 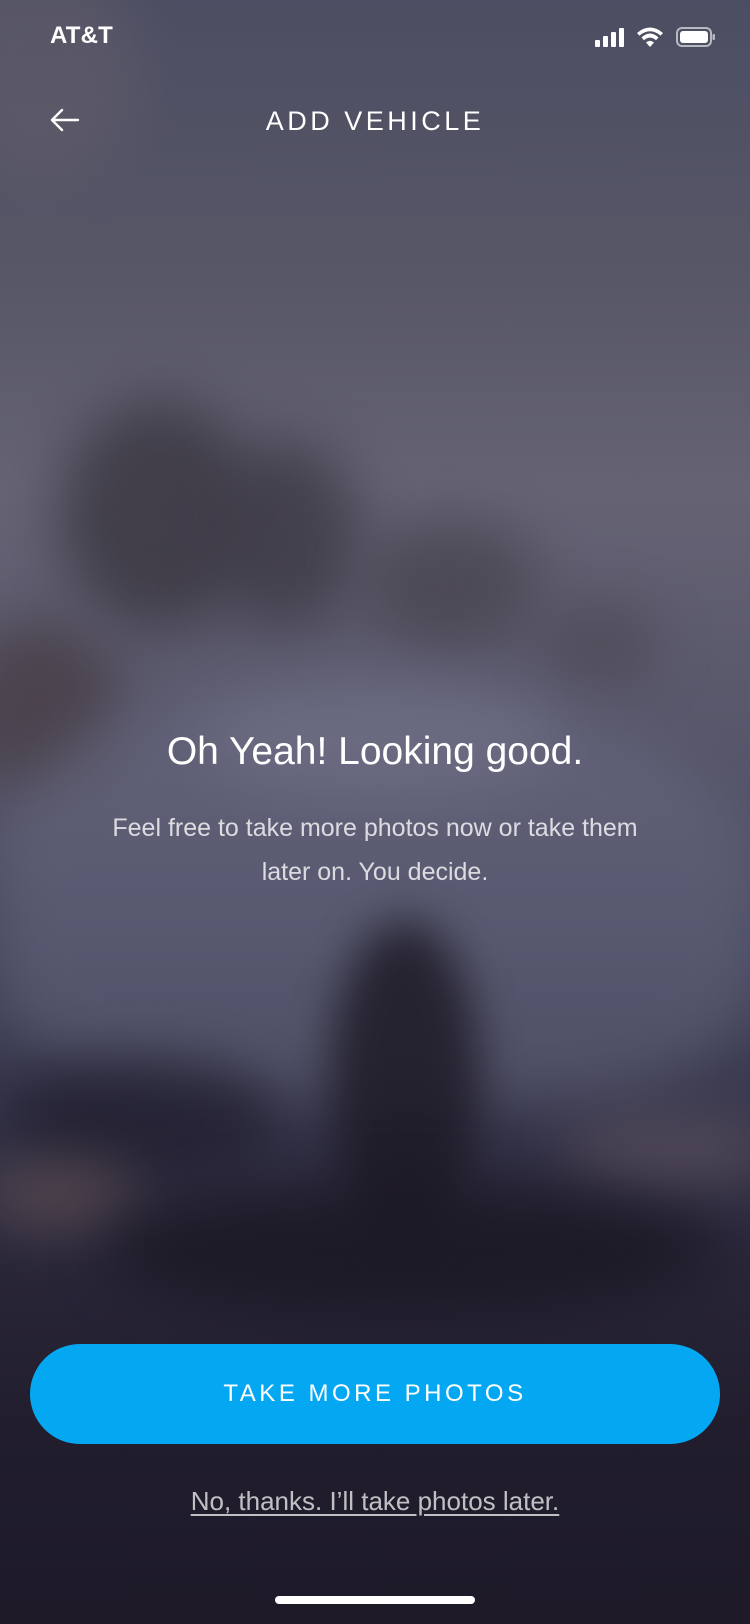 I want to click on header: ADD VEHICLE, so click(x=375, y=120).